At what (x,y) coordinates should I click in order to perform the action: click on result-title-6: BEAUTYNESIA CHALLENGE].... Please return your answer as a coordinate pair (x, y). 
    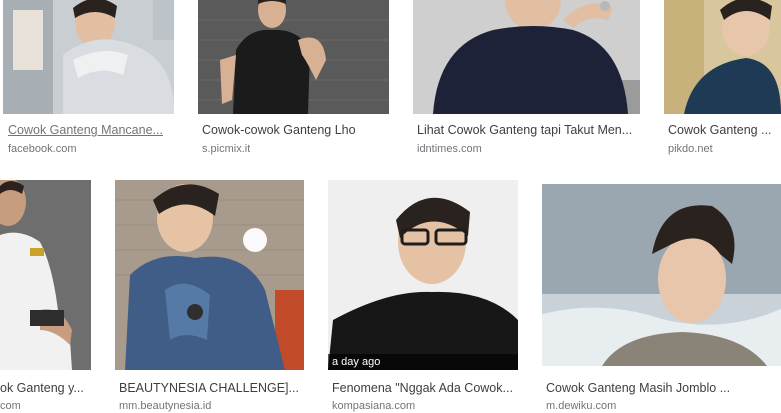
    Looking at the image, I should click on (211, 388).